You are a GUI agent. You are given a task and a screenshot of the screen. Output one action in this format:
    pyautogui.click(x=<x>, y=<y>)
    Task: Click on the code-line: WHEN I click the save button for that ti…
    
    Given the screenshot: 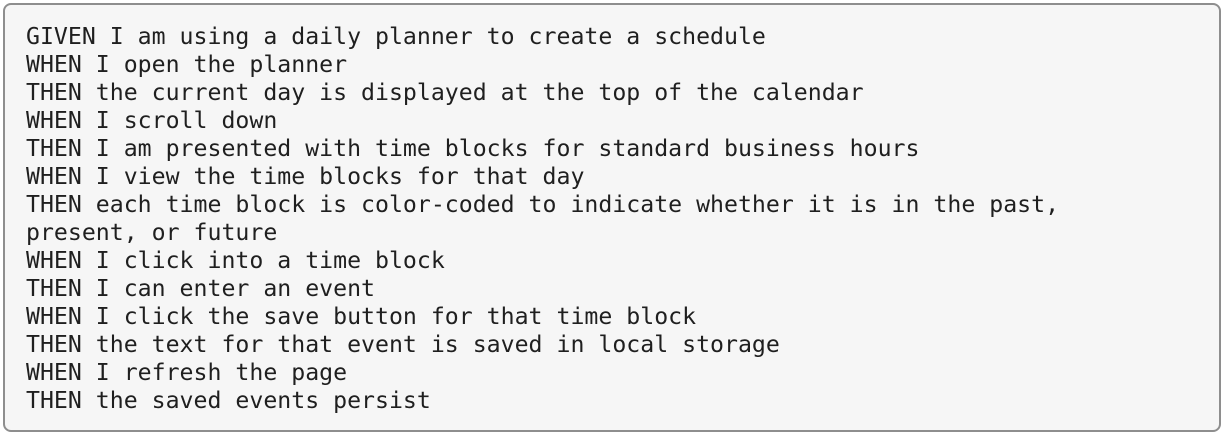 What is the action you would take?
    pyautogui.click(x=361, y=316)
    